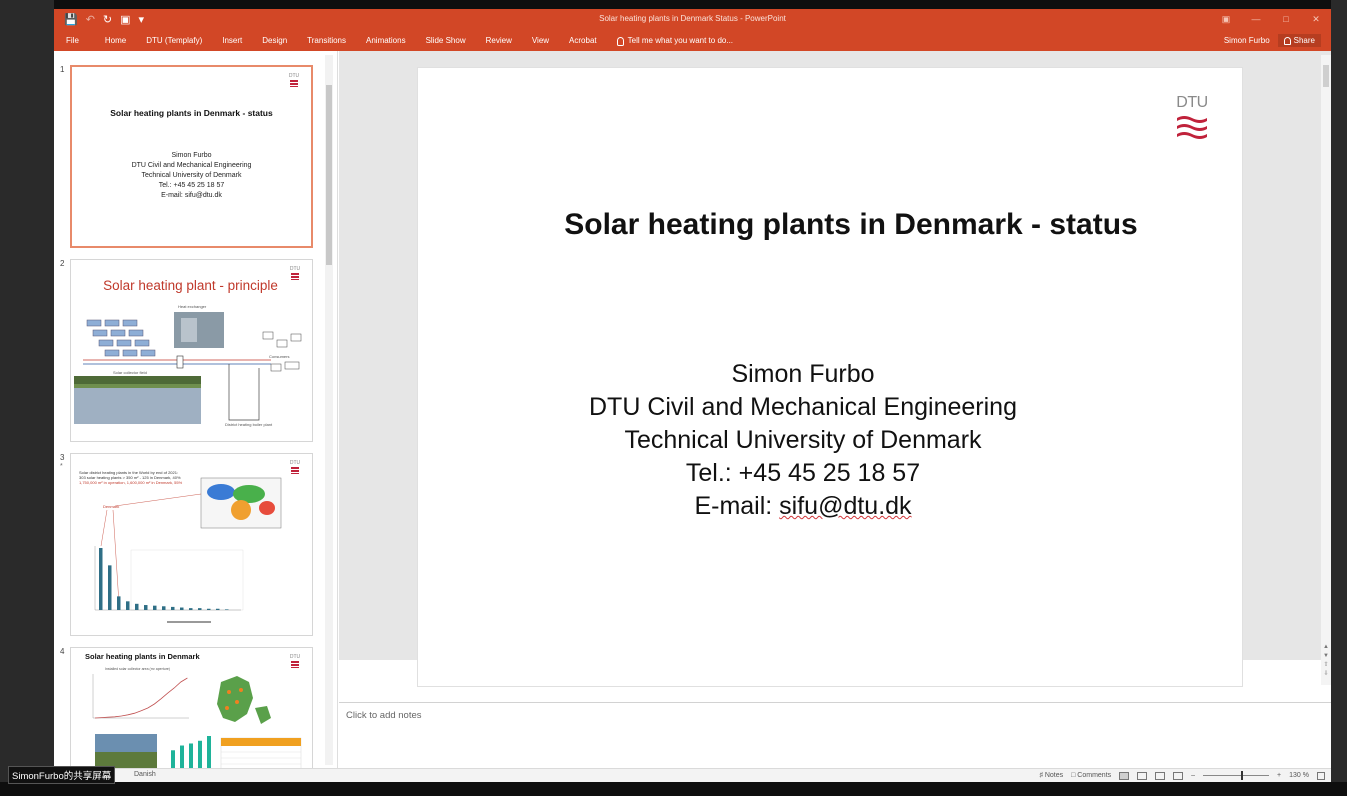 This screenshot has width=1347, height=796. I want to click on thumbnail-number: 2, so click(62, 263).